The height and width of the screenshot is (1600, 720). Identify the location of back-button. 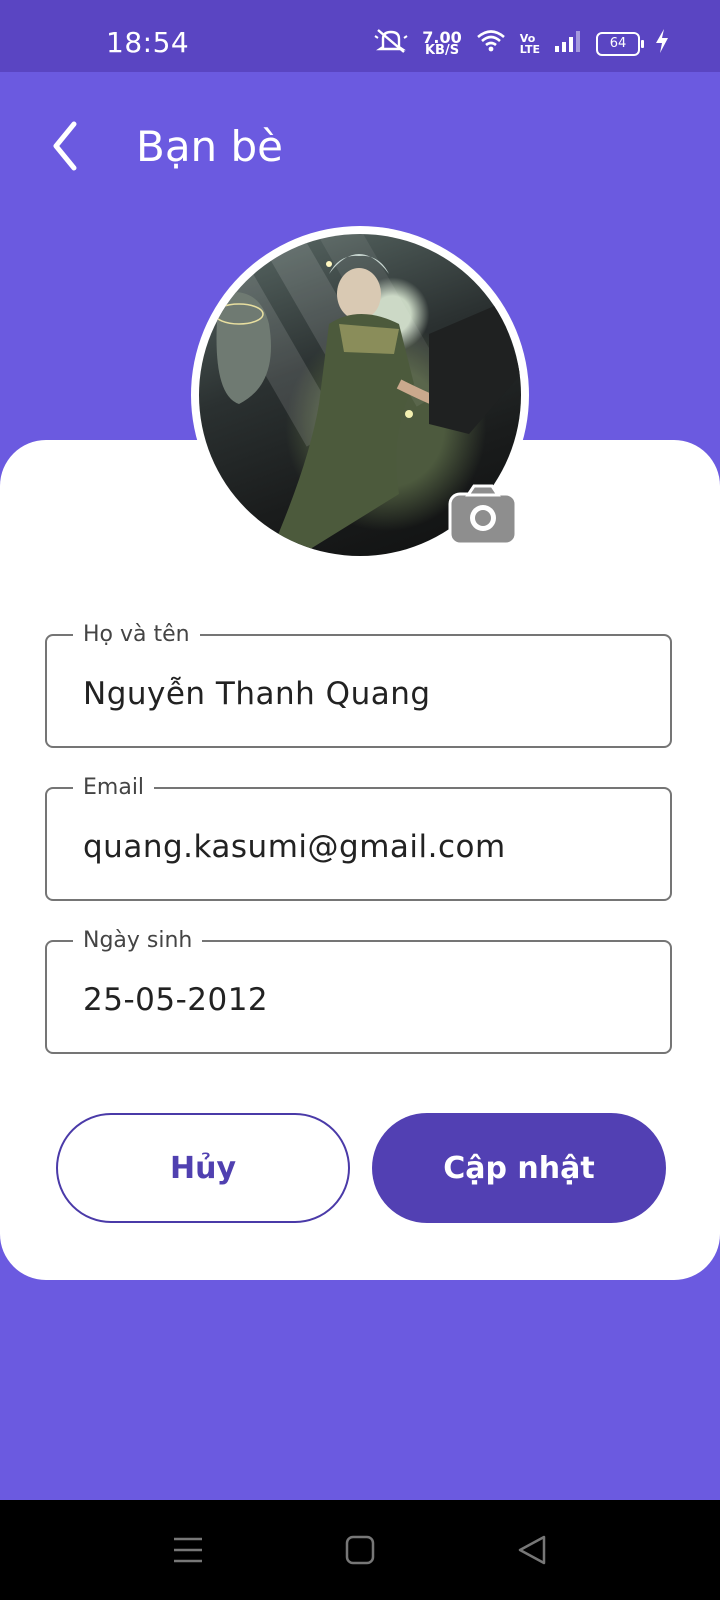
(69, 146).